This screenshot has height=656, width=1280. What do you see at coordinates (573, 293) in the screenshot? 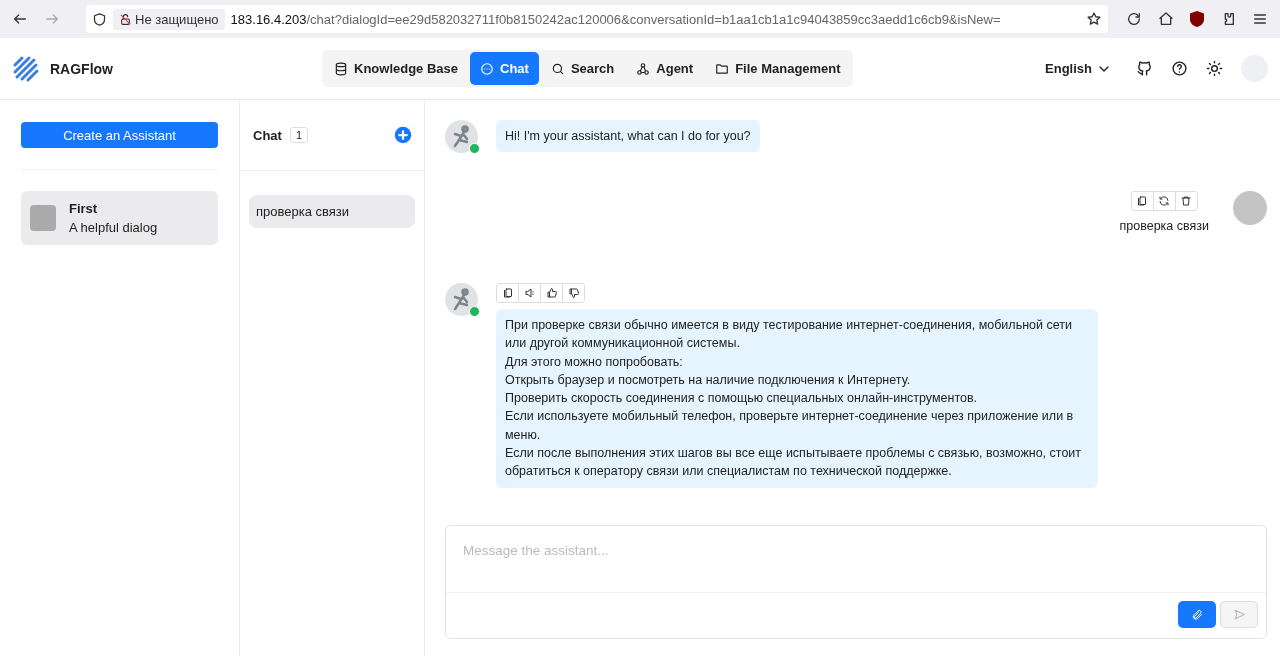
I see `thumbs-down-icon` at bounding box center [573, 293].